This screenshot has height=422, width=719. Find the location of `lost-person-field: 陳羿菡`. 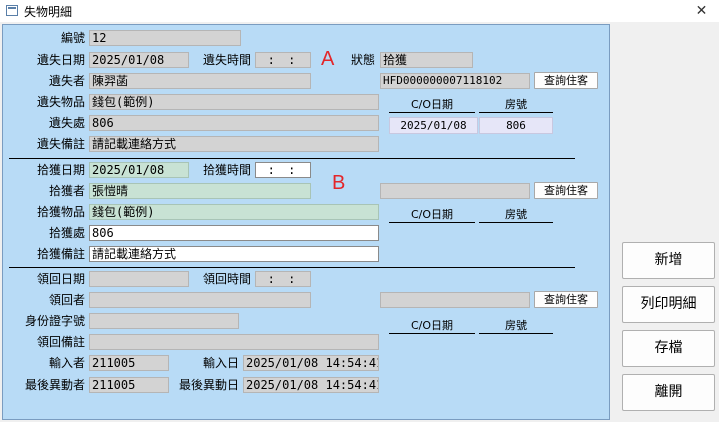

lost-person-field: 陳羿菡 is located at coordinates (200, 81).